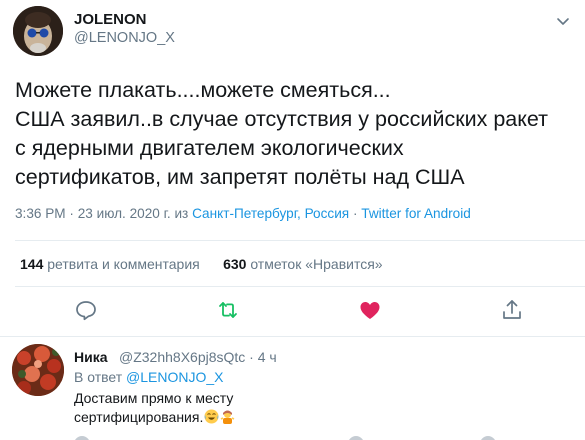 The height and width of the screenshot is (440, 585). Describe the element at coordinates (416, 213) in the screenshot. I see `client-link: Twitter for Android` at that location.